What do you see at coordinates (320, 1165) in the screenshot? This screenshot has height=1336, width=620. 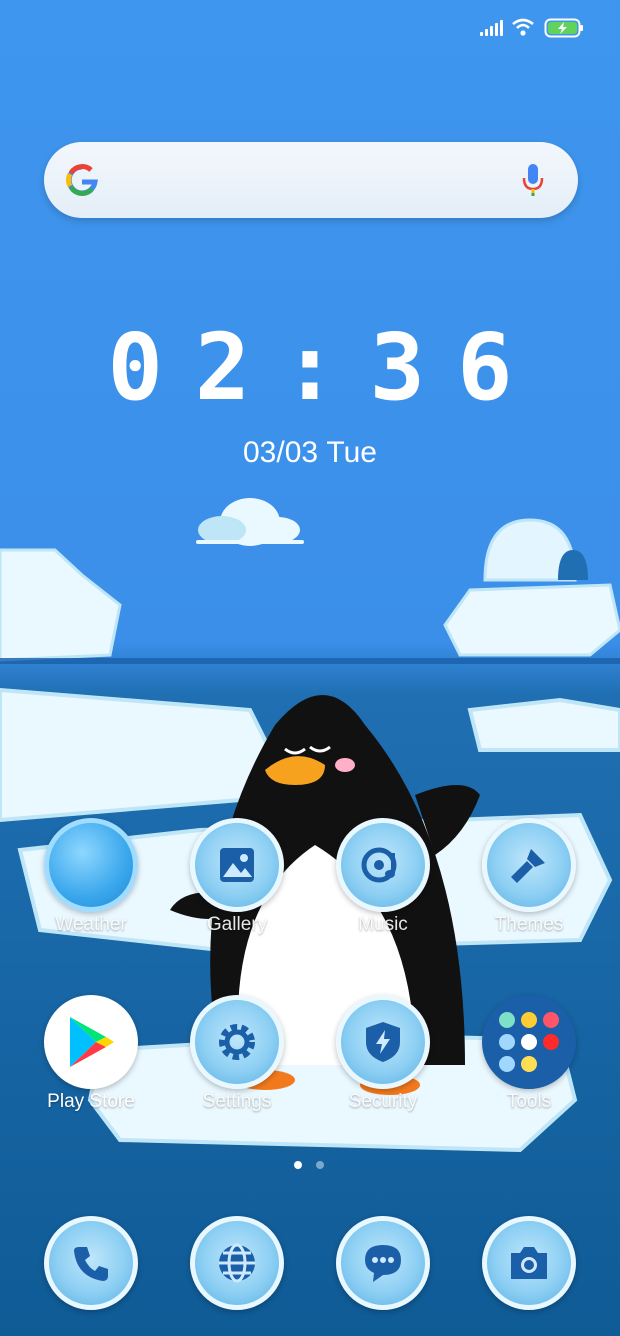 I see `page-dot` at bounding box center [320, 1165].